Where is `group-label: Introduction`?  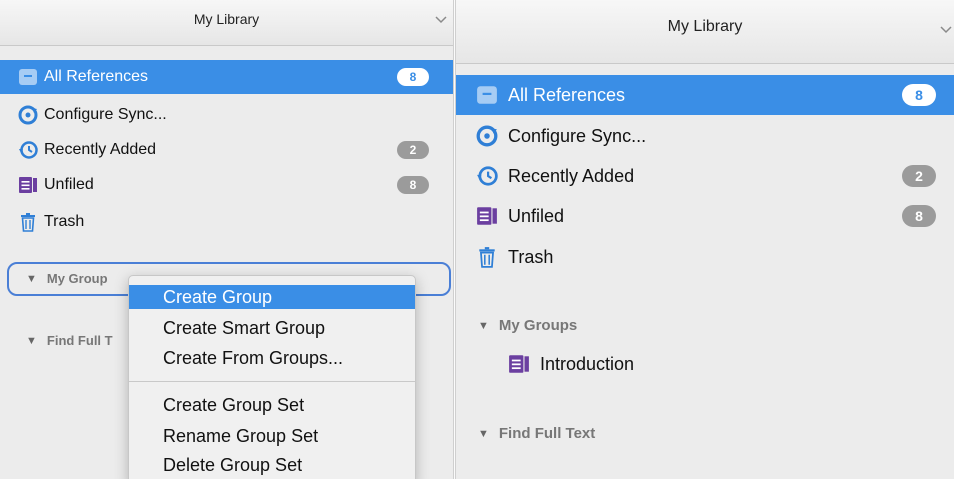 group-label: Introduction is located at coordinates (587, 363).